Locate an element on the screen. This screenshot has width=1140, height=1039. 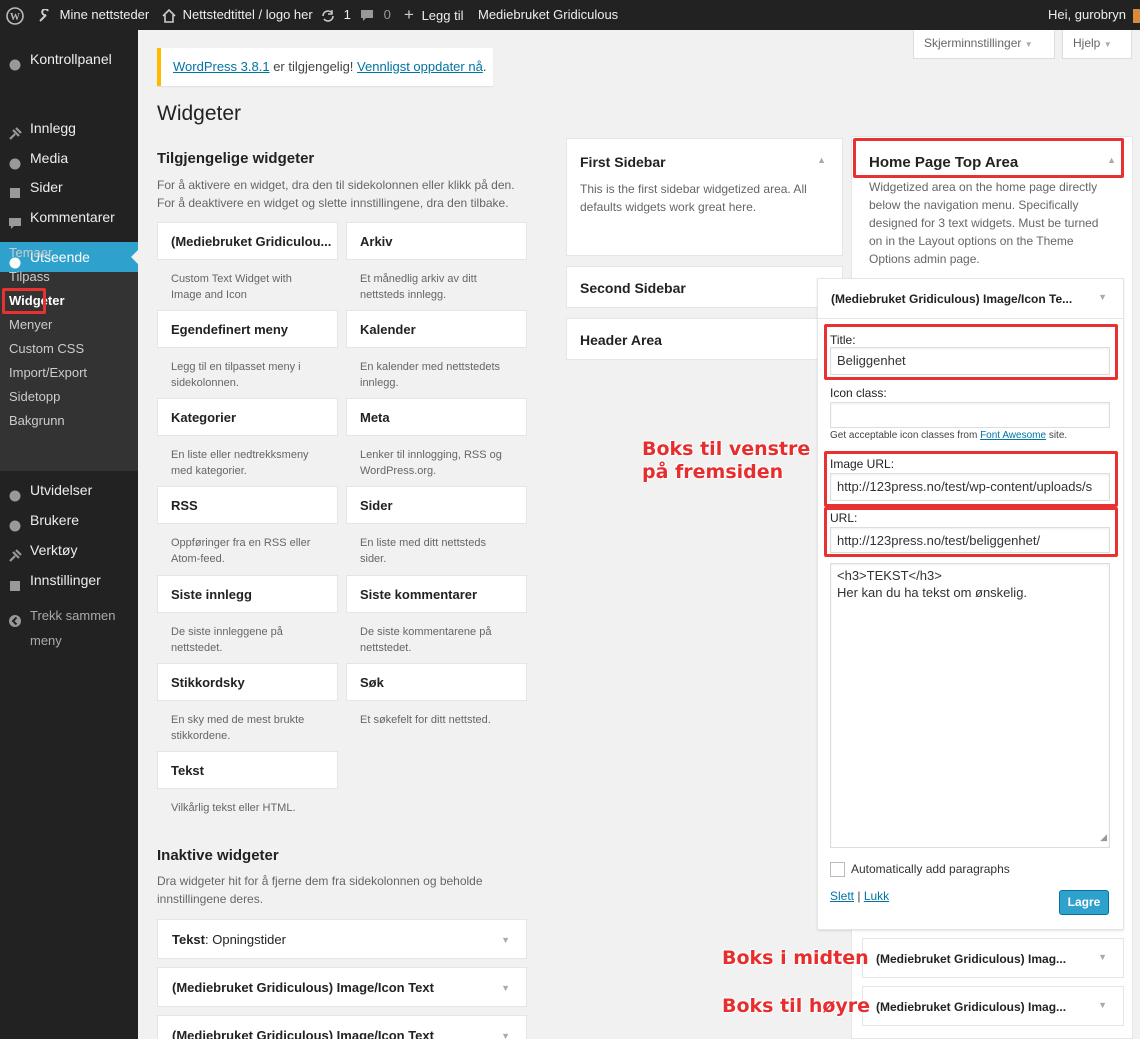
widget-card: Meta is located at coordinates (436, 417).